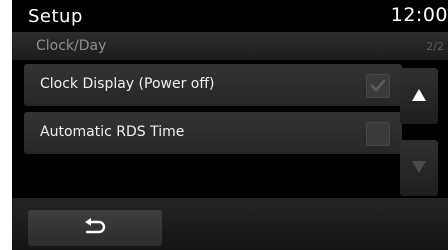 This screenshot has height=250, width=448. What do you see at coordinates (230, 16) in the screenshot?
I see `title-bar: Setup 12:00` at bounding box center [230, 16].